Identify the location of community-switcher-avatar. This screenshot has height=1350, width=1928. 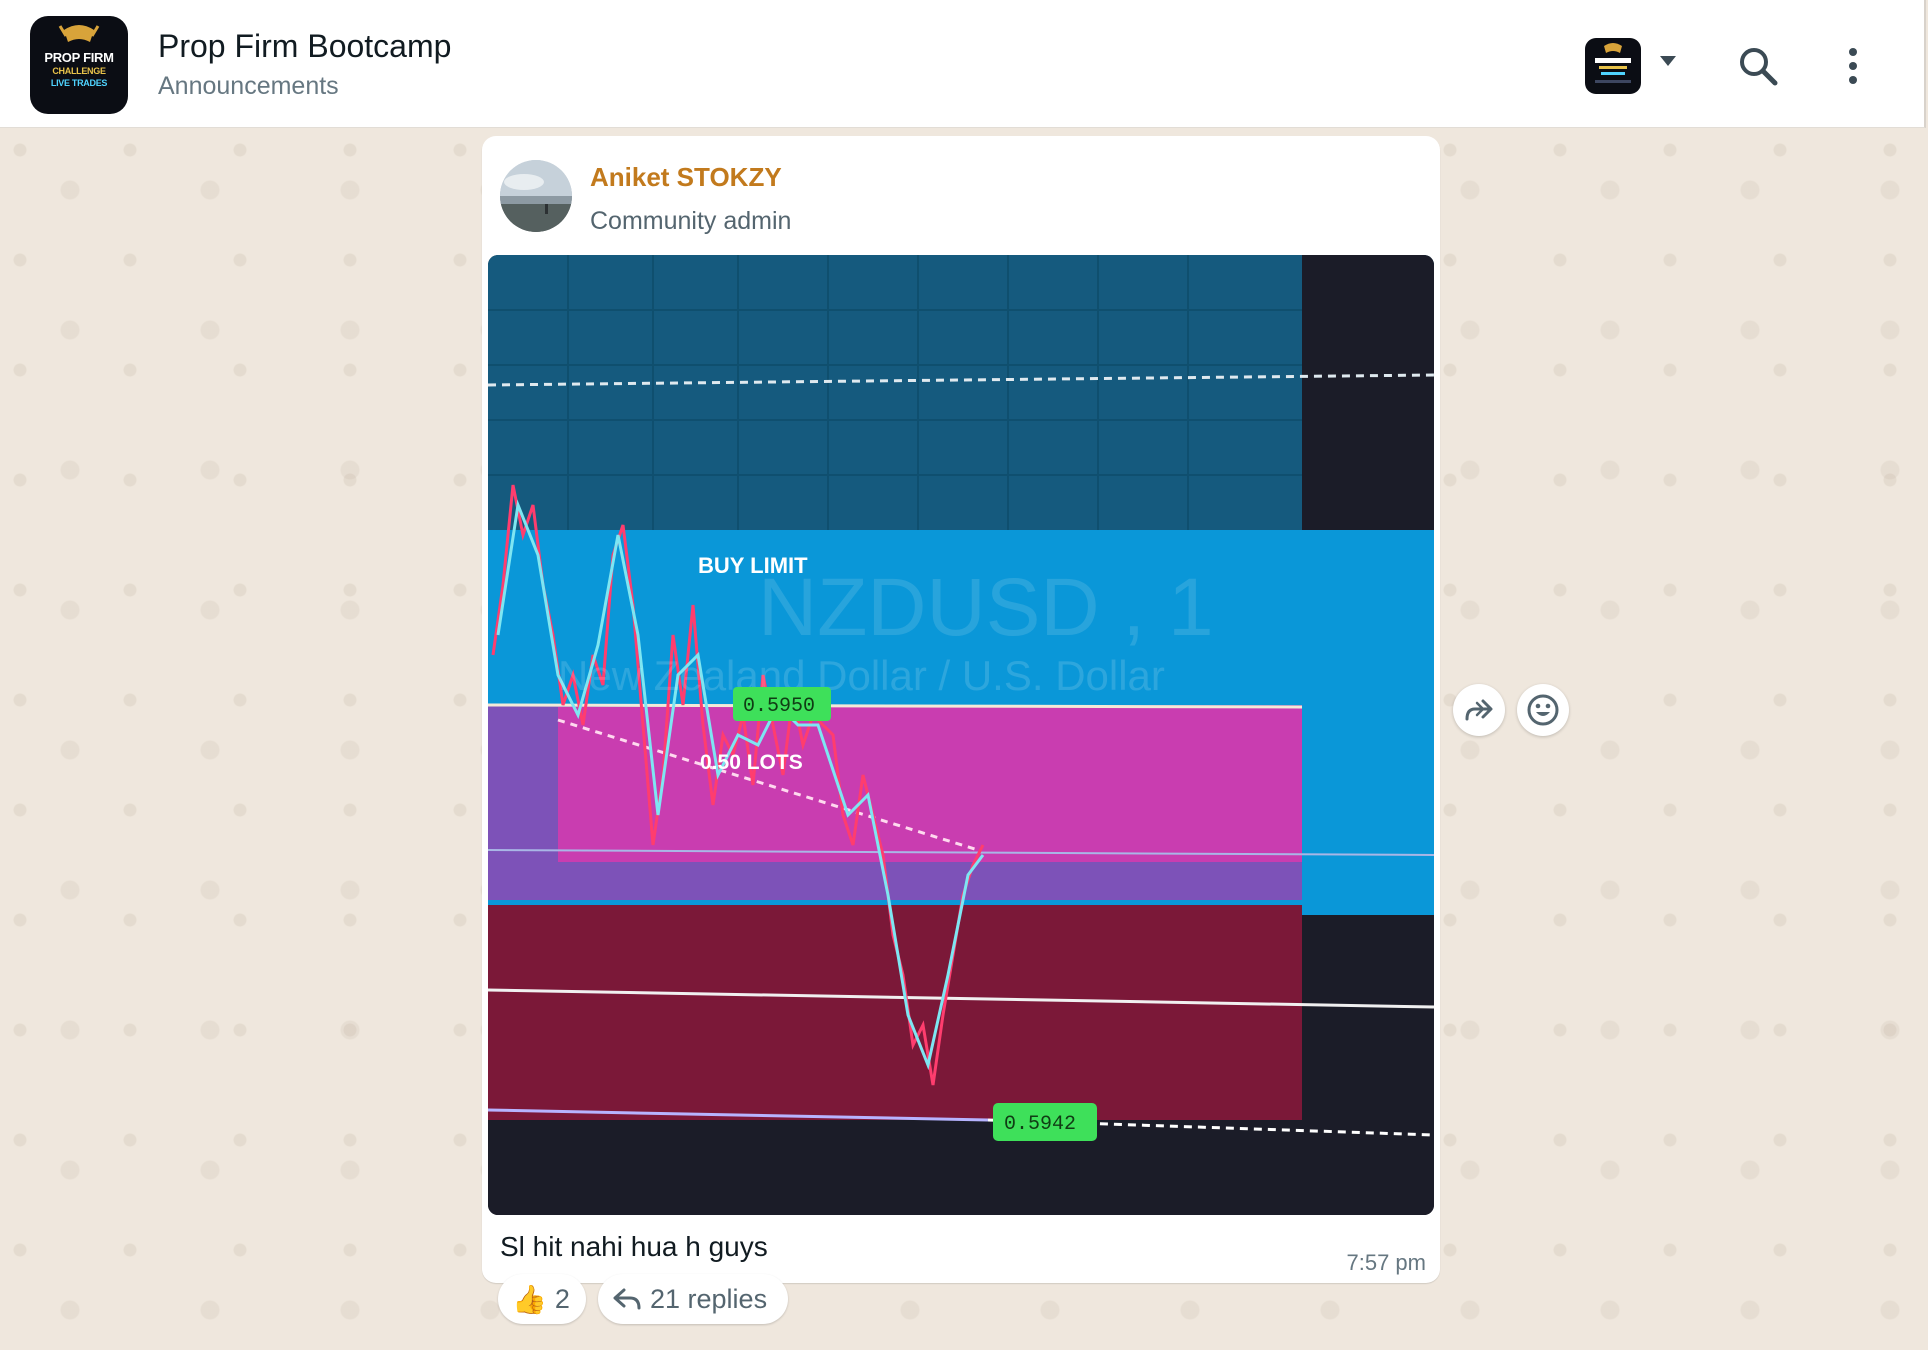
(1613, 66).